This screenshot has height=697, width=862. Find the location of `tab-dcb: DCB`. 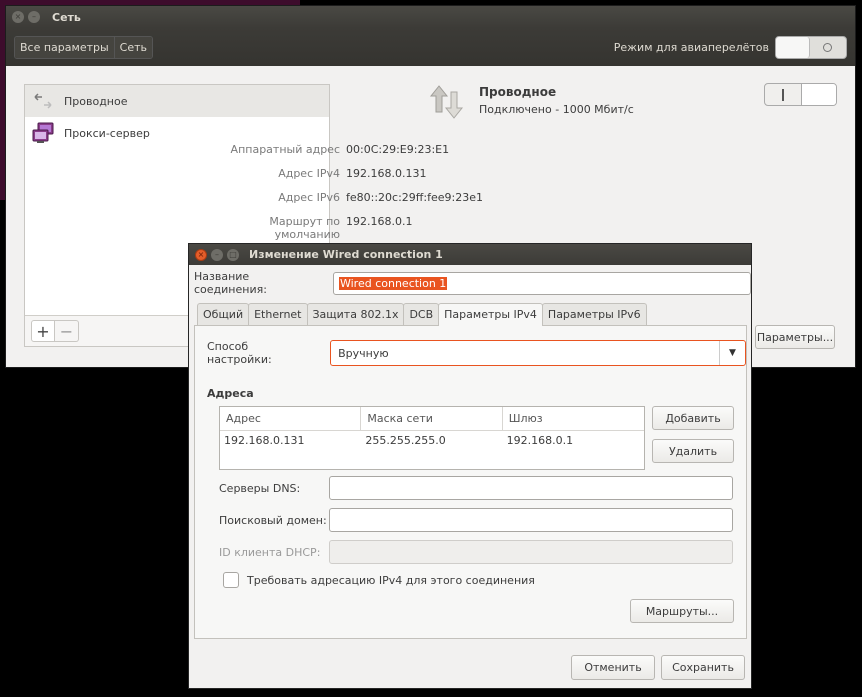

tab-dcb: DCB is located at coordinates (421, 314).